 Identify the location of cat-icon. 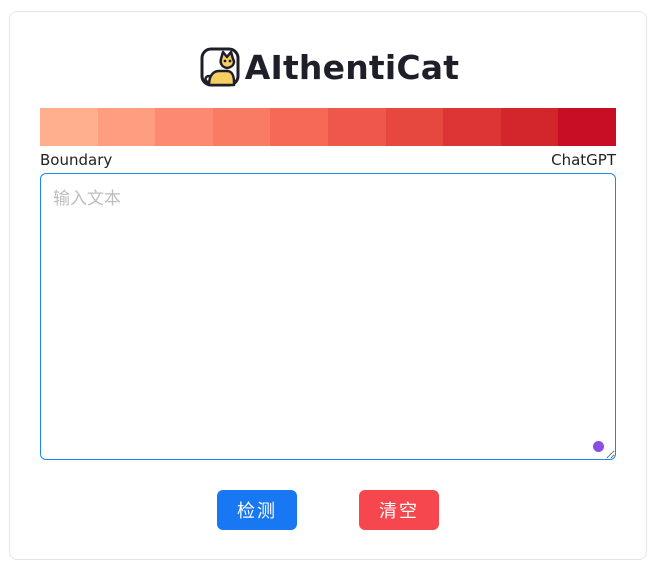
(220, 67).